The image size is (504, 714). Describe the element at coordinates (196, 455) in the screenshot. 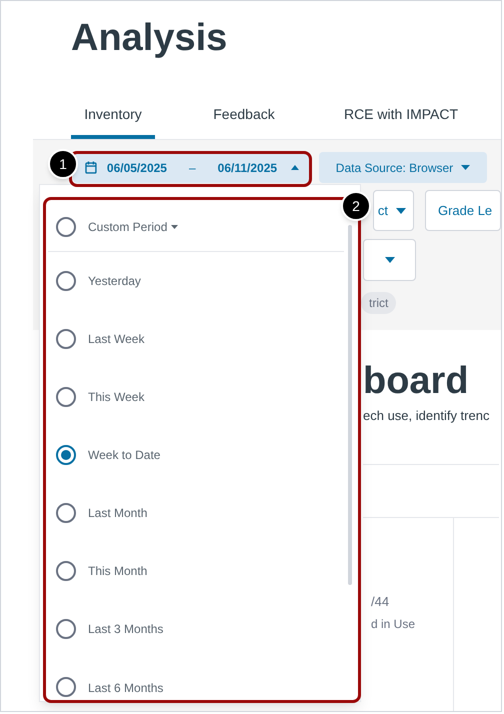

I see `period-option: Week to Date` at that location.